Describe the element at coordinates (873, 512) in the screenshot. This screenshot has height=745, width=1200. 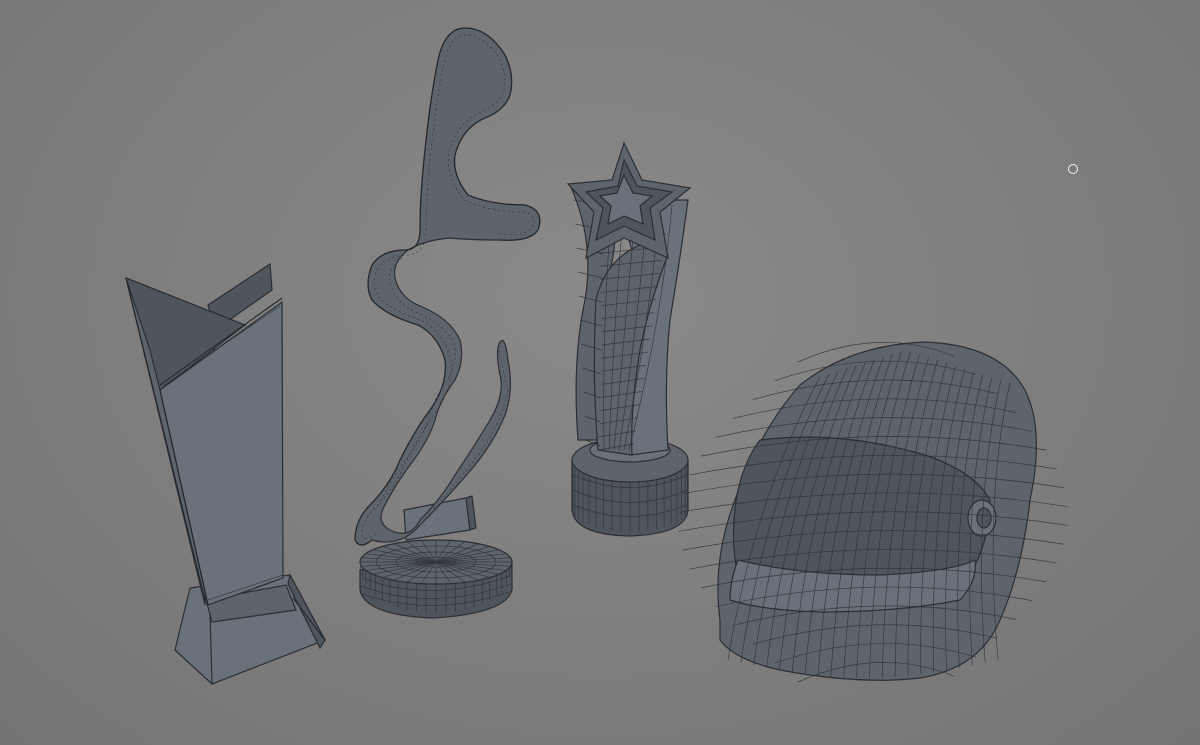
I see `racing-helmet` at that location.